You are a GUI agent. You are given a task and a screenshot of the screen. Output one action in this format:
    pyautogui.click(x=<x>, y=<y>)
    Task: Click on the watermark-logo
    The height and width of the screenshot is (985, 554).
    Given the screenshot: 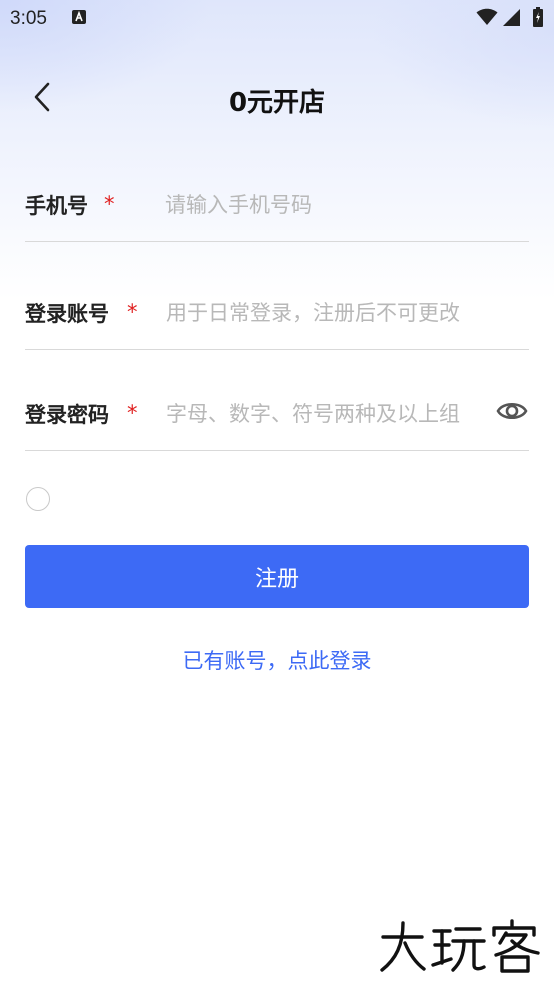 What is the action you would take?
    pyautogui.click(x=463, y=945)
    